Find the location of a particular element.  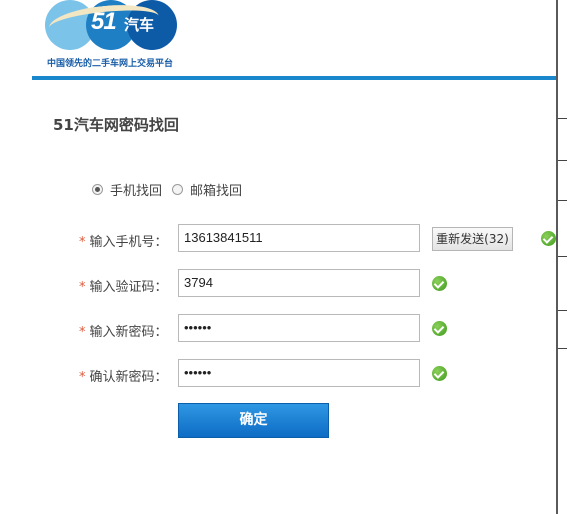

phone-label: * 输入手机号： is located at coordinates (123, 240).